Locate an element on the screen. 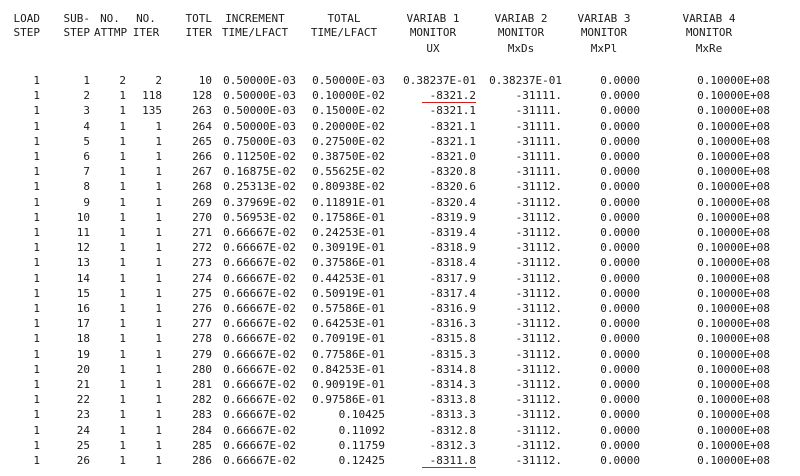 This screenshot has height=476, width=800. cell-sub-step: 7 is located at coordinates (86, 172).